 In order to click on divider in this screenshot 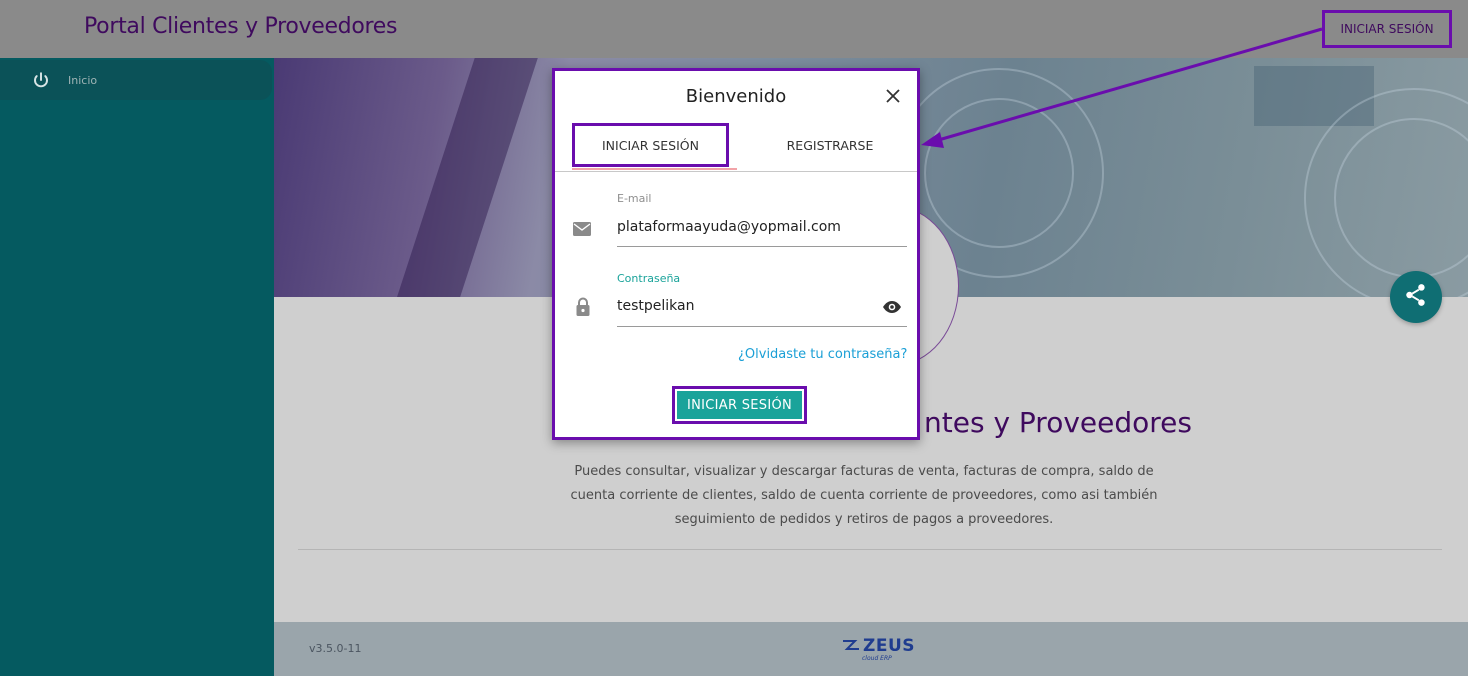, I will do `click(870, 549)`.